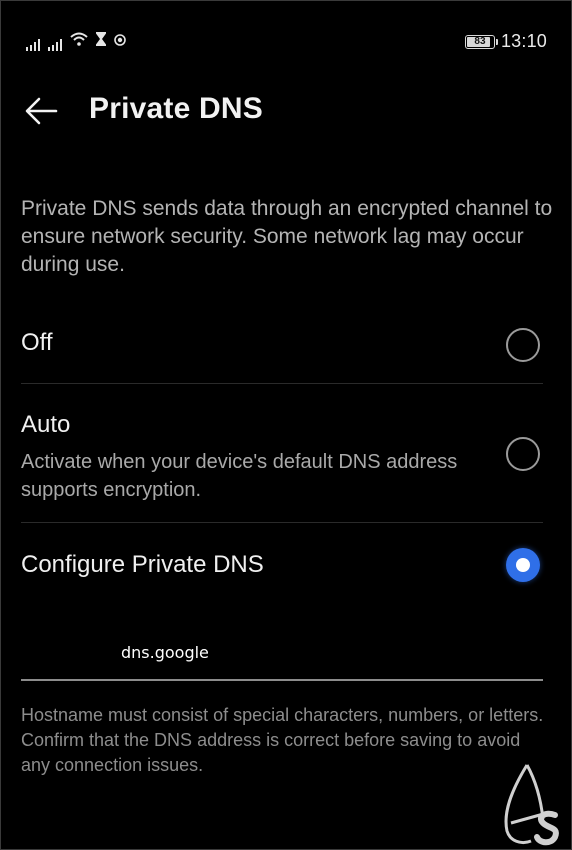 Image resolution: width=572 pixels, height=850 pixels. I want to click on status-bar: 83 13:10, so click(286, 44).